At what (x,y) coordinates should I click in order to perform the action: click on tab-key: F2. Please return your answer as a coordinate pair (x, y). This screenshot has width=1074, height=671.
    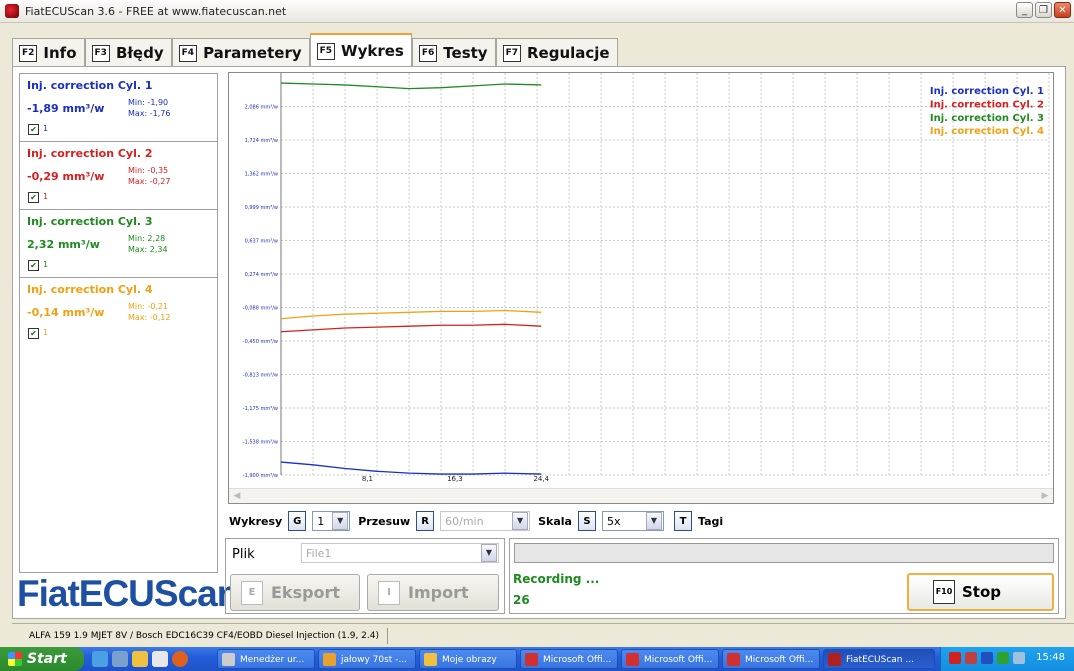
    Looking at the image, I should click on (28, 53).